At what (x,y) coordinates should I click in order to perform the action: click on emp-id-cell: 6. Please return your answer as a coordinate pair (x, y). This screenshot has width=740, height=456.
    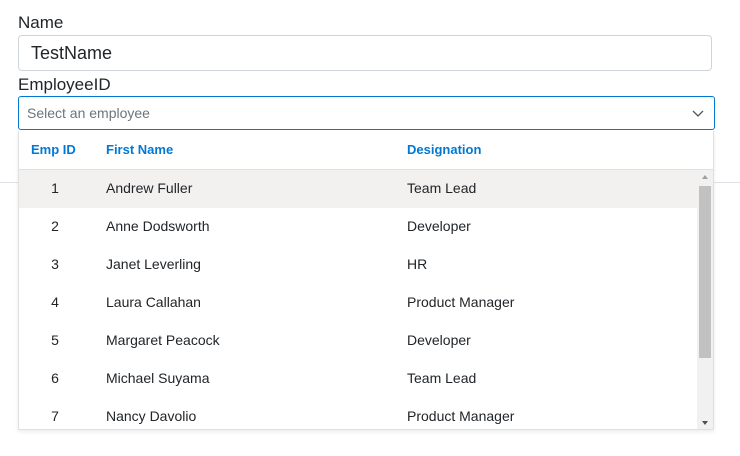
    Looking at the image, I should click on (55, 378).